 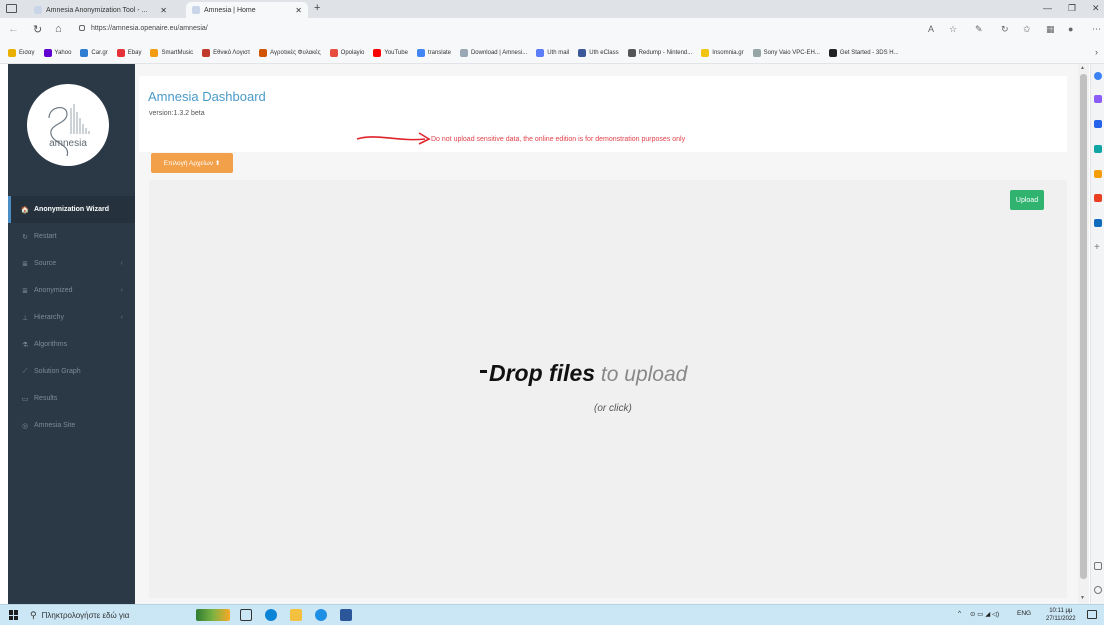 What do you see at coordinates (171, 53) in the screenshot?
I see `favorite-link: SmartMusic` at bounding box center [171, 53].